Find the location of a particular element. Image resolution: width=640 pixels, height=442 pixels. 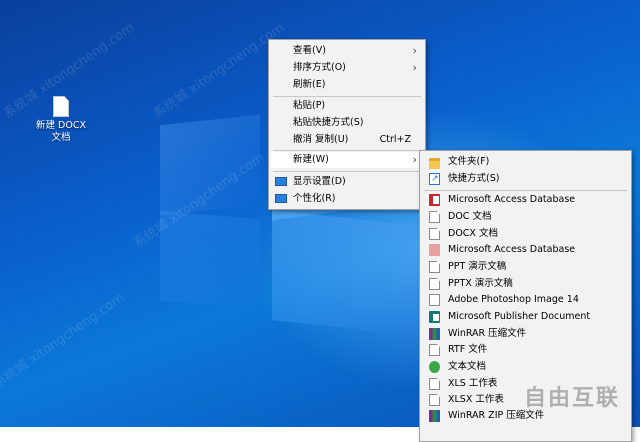

ppt-icon is located at coordinates (434, 267).